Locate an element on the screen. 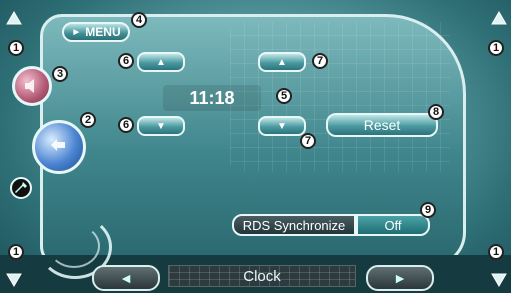  speaker-icon is located at coordinates (29, 86).